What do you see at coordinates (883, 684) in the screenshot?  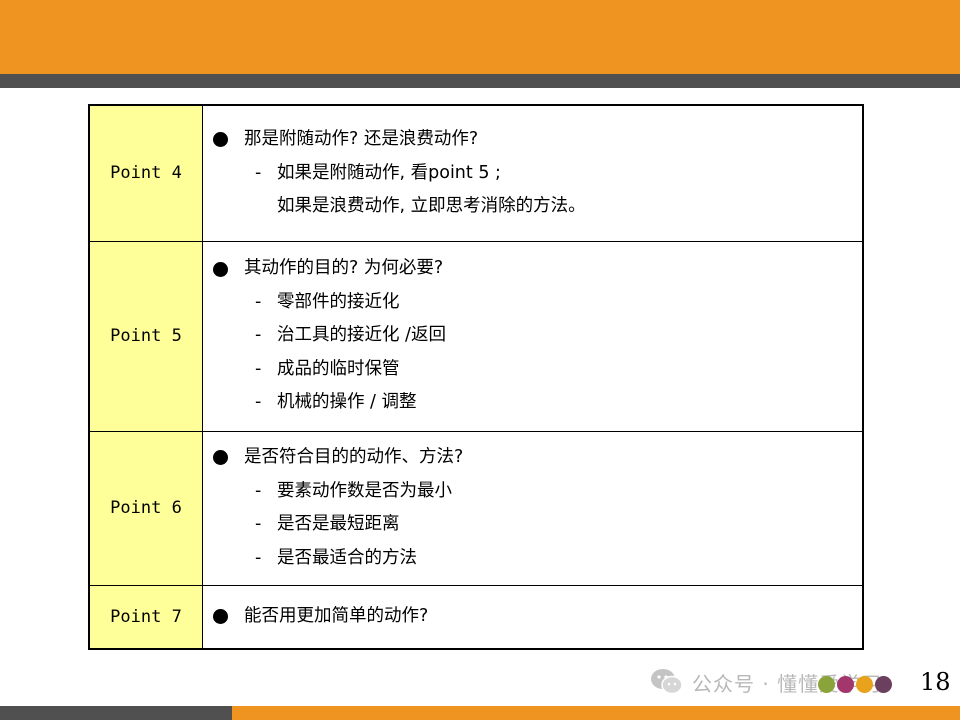 I see `dot-plum` at bounding box center [883, 684].